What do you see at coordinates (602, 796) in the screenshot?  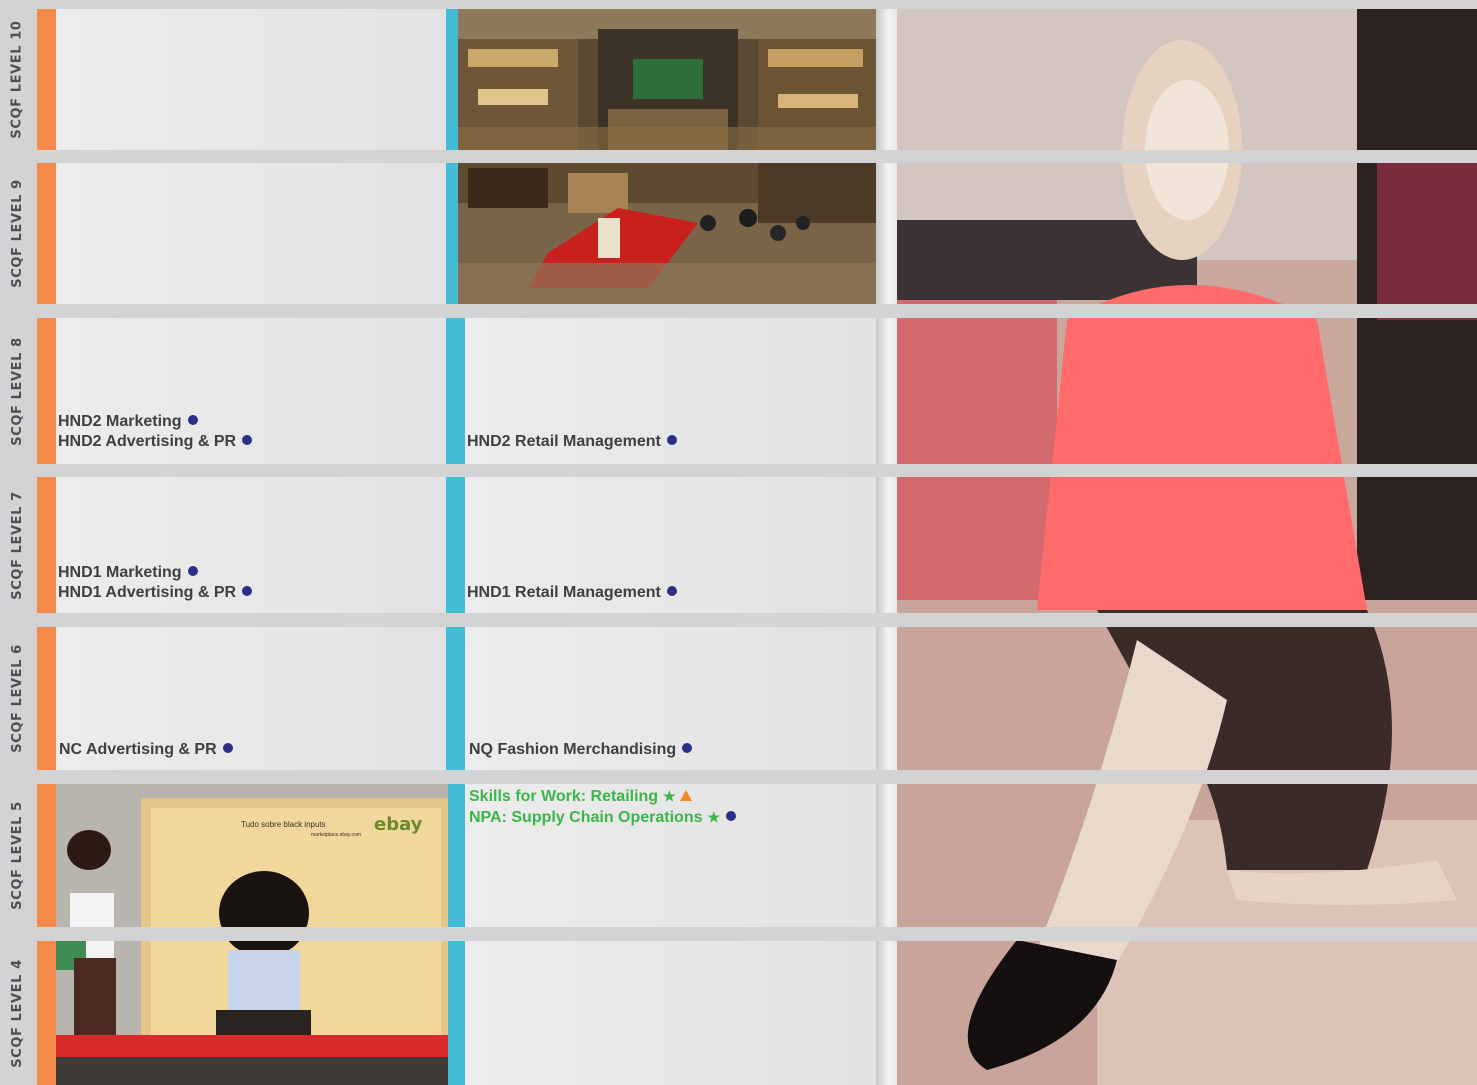 I see `course-skills-for-work-retailing: Skills for Work: Retailing ★` at bounding box center [602, 796].